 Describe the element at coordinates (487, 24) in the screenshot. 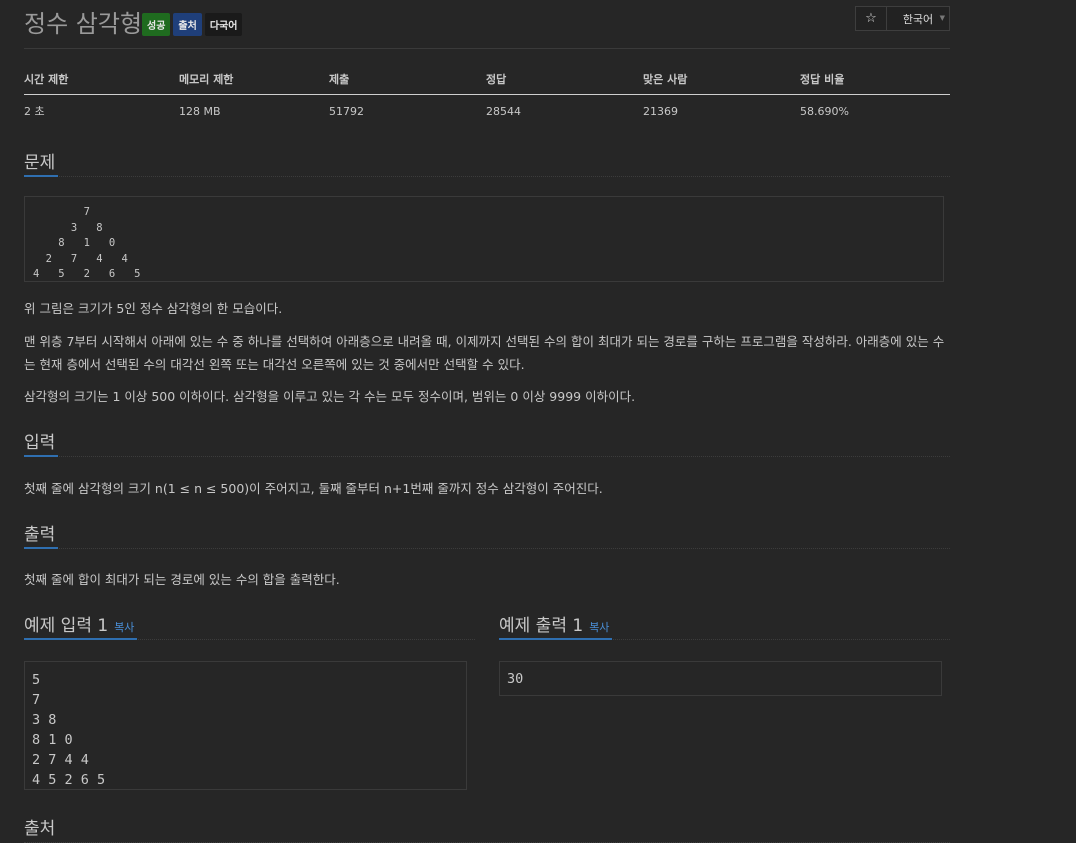

I see `problem-header: 정수 삼각형 성공 출처 다국어 ☆ 한국어 ▼` at that location.